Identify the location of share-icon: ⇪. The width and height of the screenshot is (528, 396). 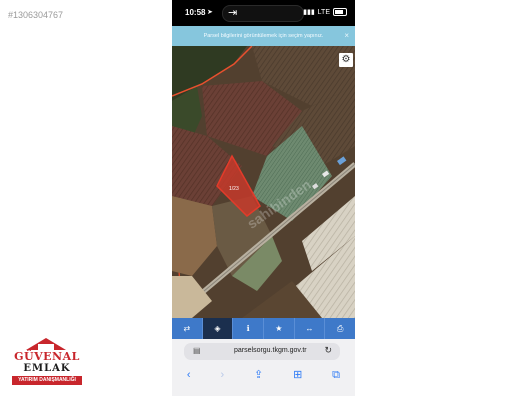
(258, 375).